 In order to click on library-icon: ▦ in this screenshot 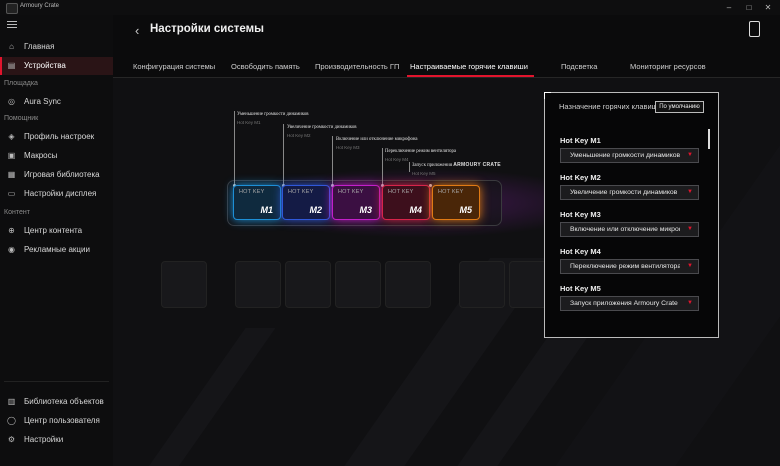, I will do `click(11, 174)`.